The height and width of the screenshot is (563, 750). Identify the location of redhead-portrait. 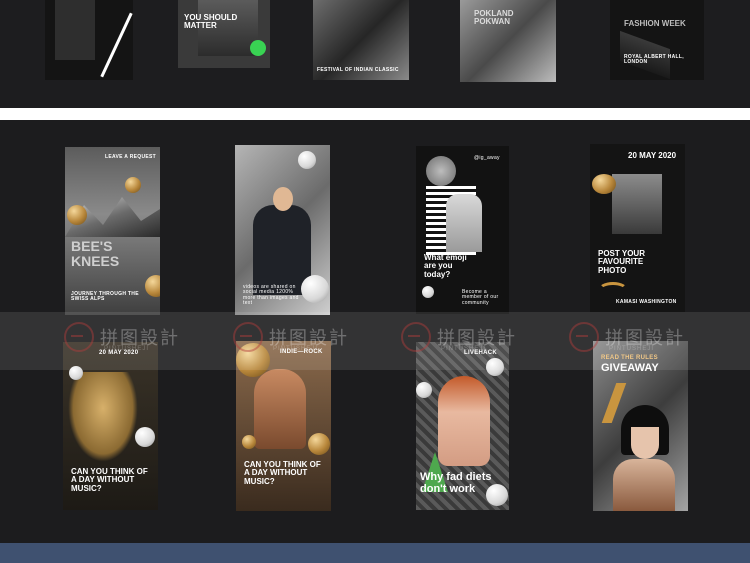
(464, 421).